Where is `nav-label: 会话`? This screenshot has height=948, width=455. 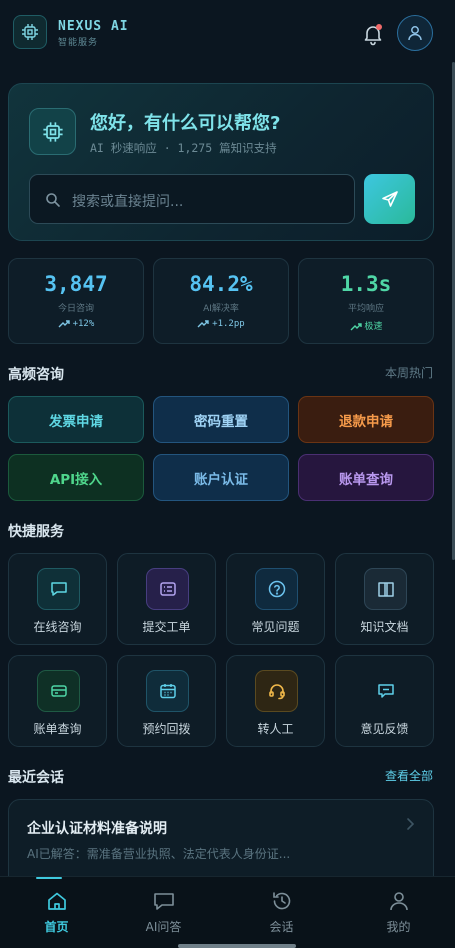 nav-label: 会话 is located at coordinates (281, 927).